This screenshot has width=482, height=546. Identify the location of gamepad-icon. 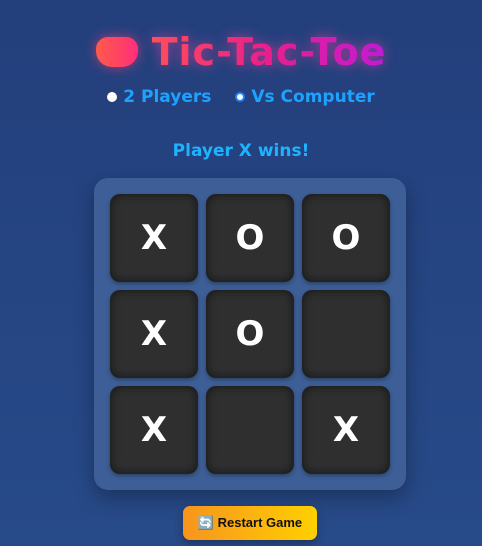
(116, 52).